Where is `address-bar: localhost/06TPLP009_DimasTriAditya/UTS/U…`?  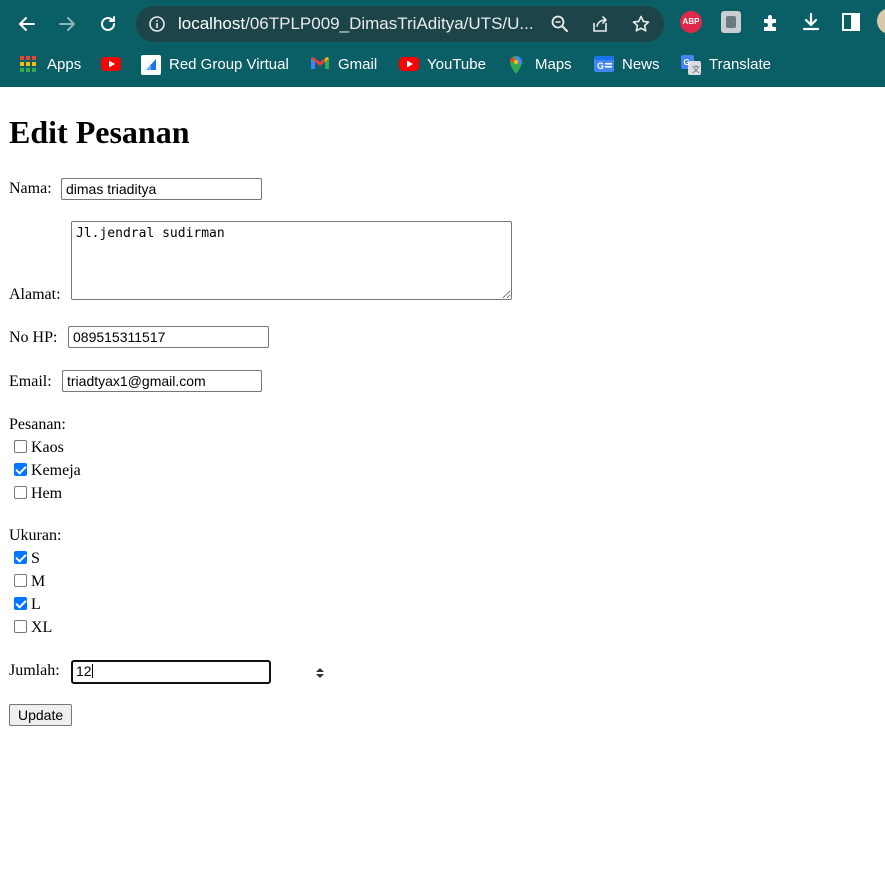 address-bar: localhost/06TPLP009_DimasTriAditya/UTS/U… is located at coordinates (400, 24).